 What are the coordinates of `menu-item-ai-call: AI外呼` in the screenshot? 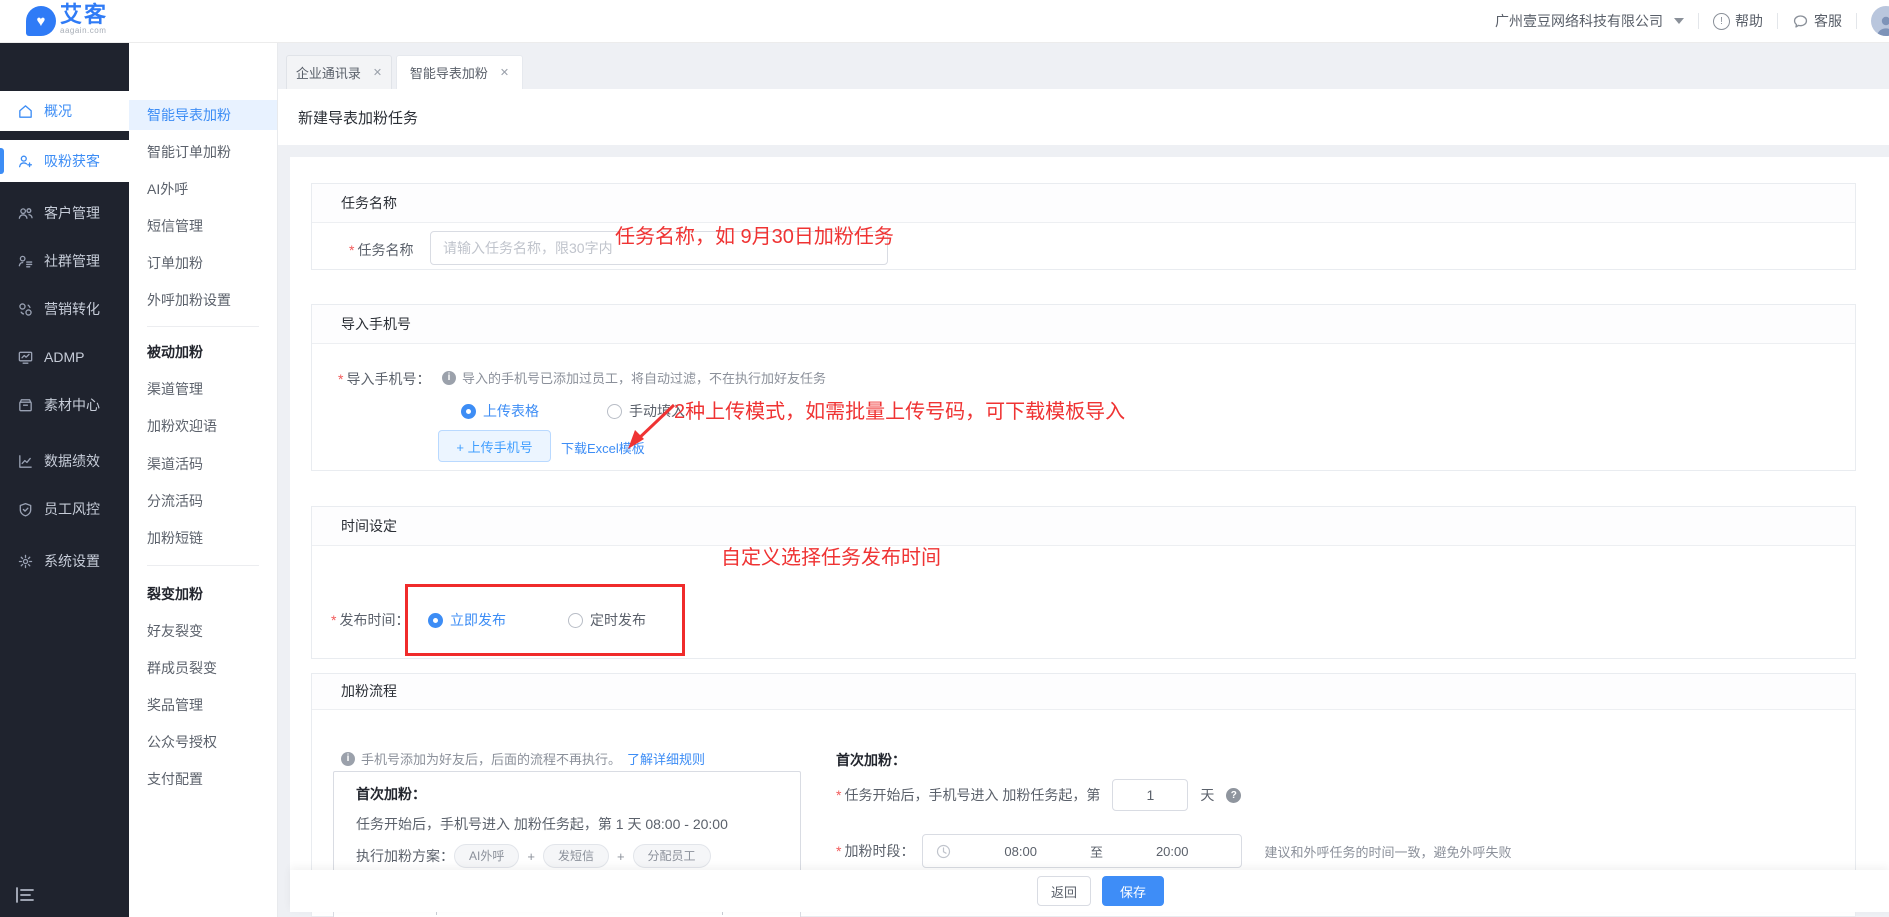 It's located at (203, 189).